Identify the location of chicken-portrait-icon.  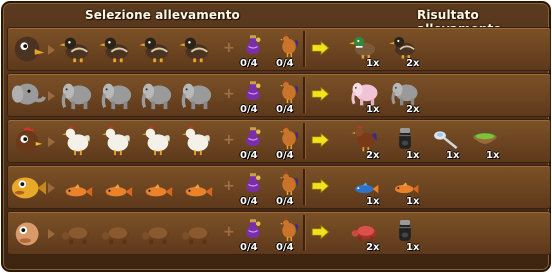
(29, 141).